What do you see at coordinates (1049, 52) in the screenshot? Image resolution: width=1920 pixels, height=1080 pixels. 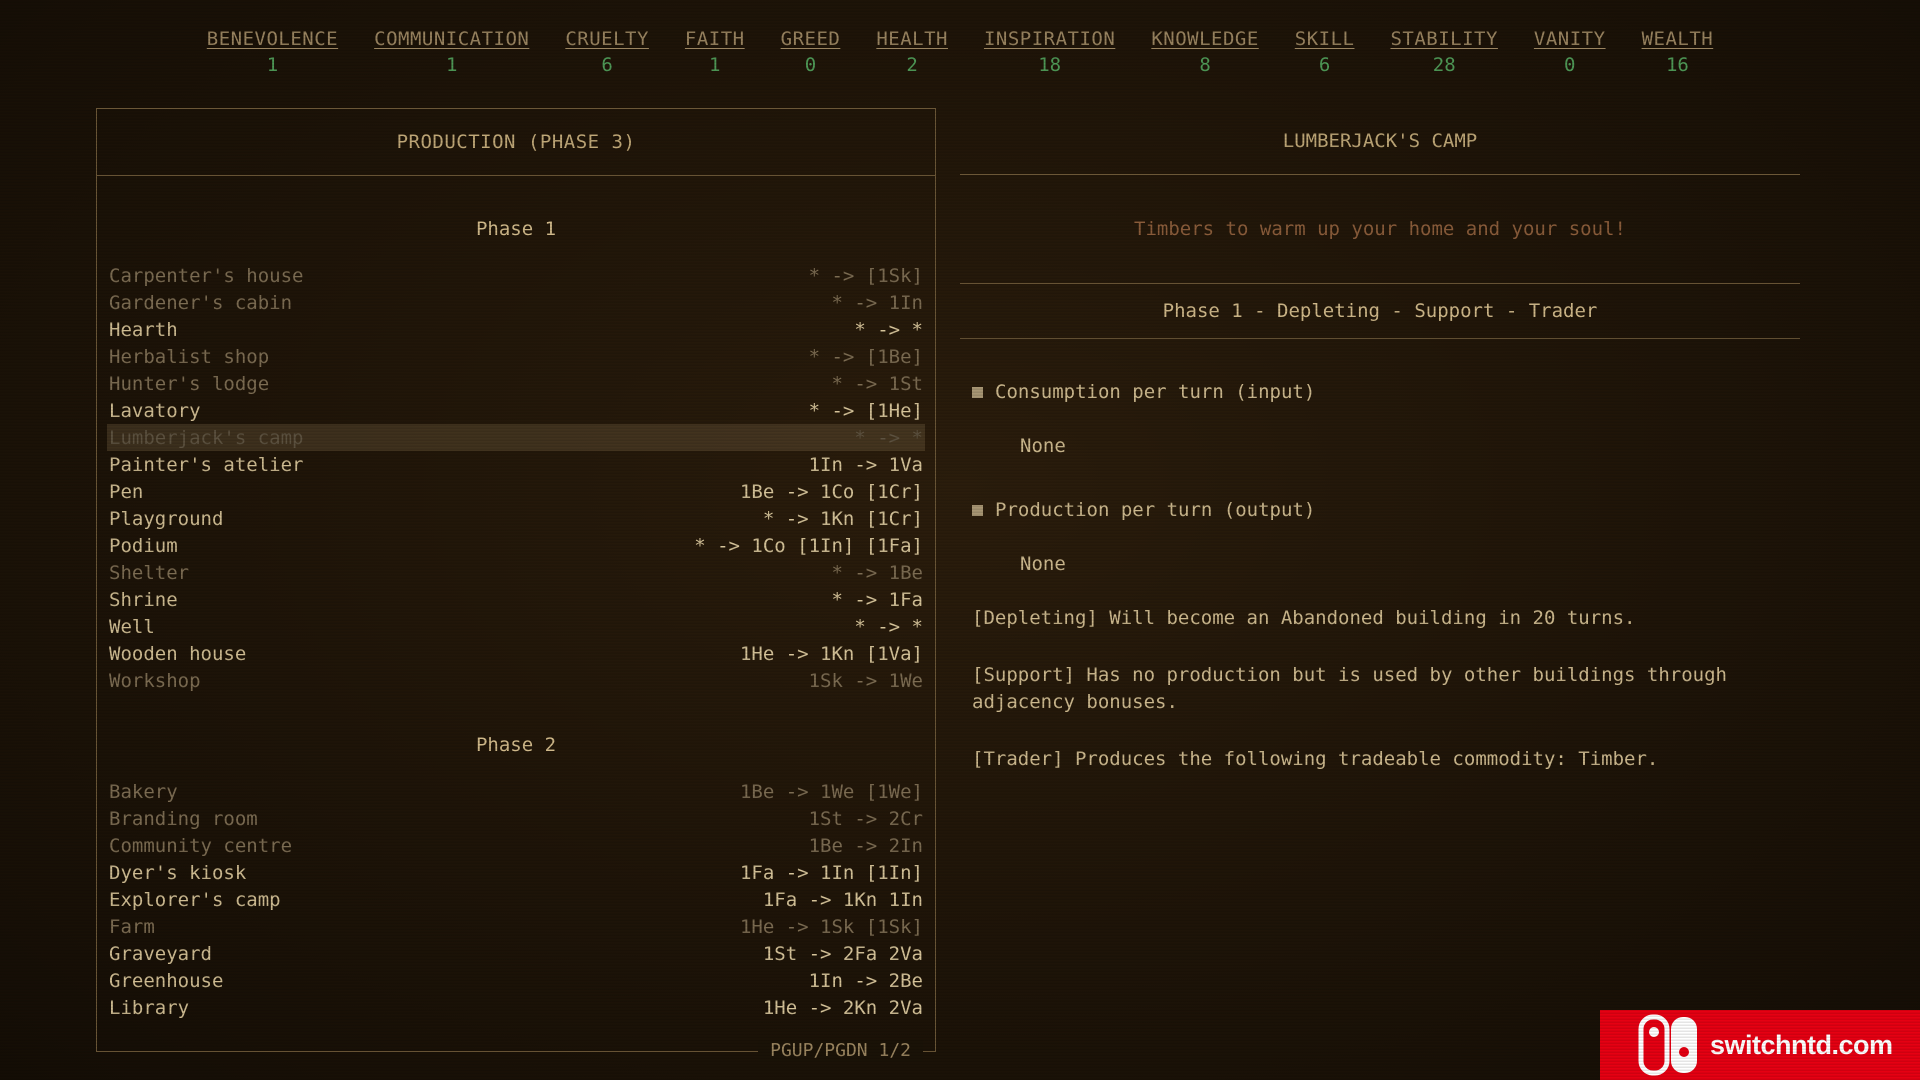 I see `stat-inspiration: INSPIRATION 18` at bounding box center [1049, 52].